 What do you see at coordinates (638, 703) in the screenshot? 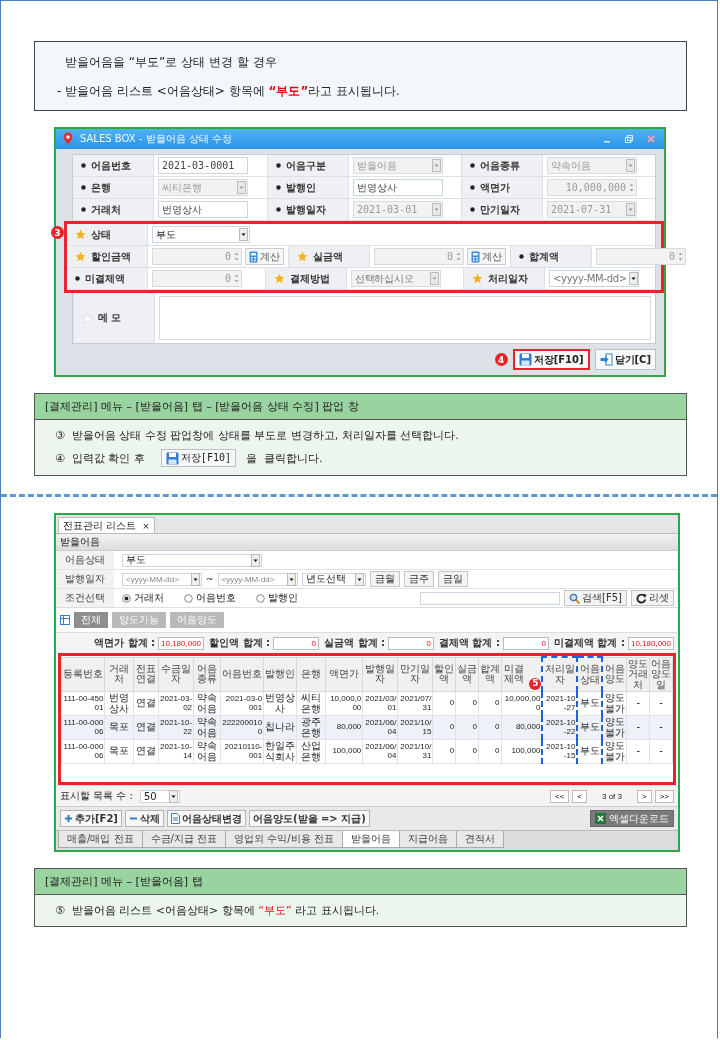
I see `table-cell: -` at bounding box center [638, 703].